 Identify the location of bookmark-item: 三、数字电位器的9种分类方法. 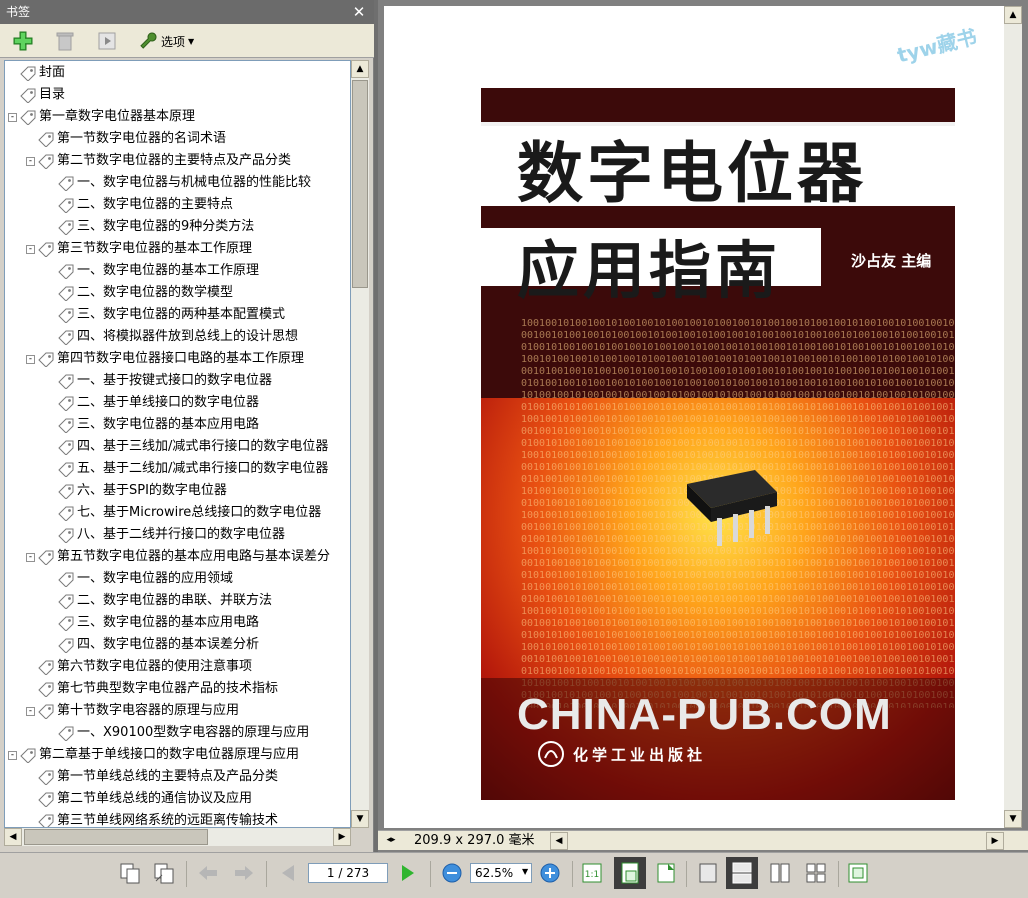
(155, 227).